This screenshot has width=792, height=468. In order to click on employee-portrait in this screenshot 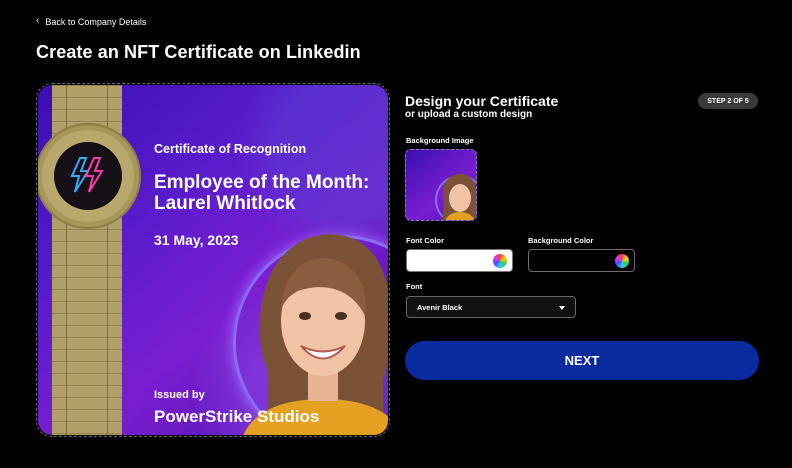, I will do `click(315, 334)`.